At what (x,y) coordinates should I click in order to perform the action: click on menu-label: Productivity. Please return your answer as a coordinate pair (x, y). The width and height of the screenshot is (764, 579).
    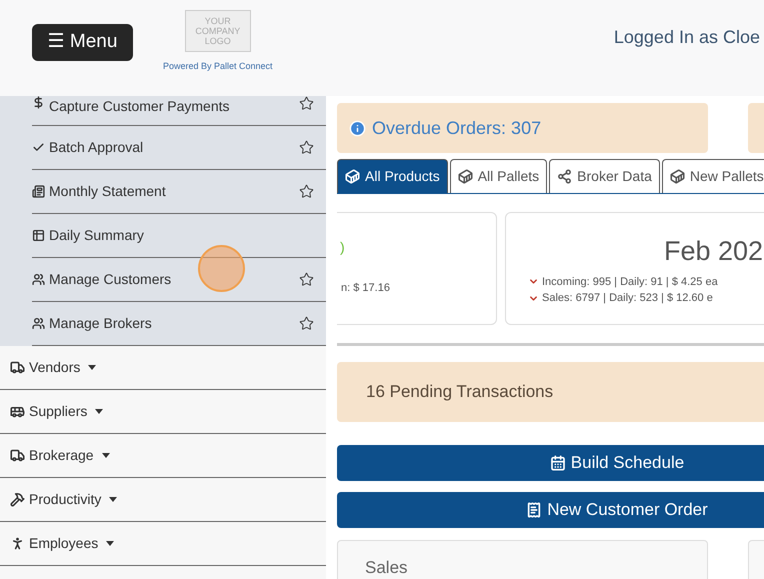
    Looking at the image, I should click on (65, 499).